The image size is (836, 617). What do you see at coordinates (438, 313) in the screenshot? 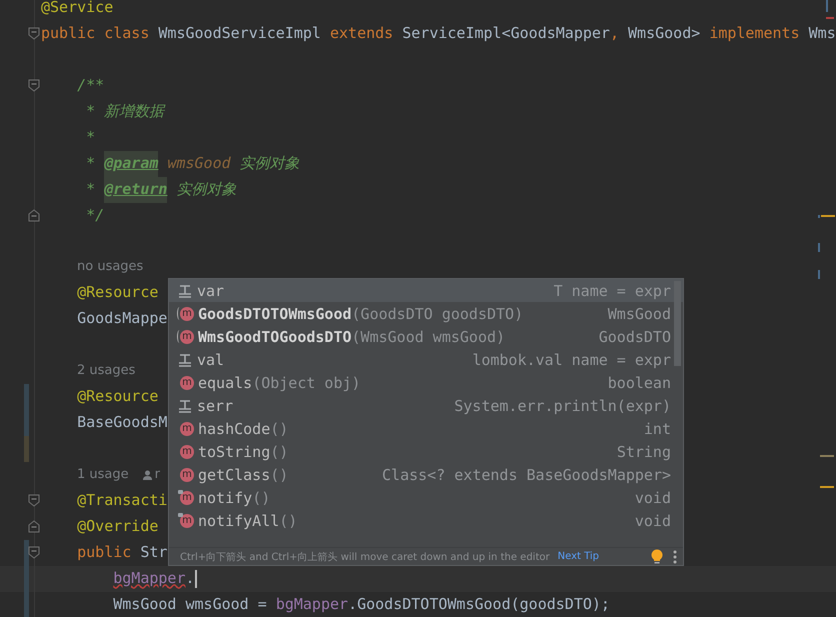
I see `item-params: (GoodsDTO goodsDTO)` at bounding box center [438, 313].